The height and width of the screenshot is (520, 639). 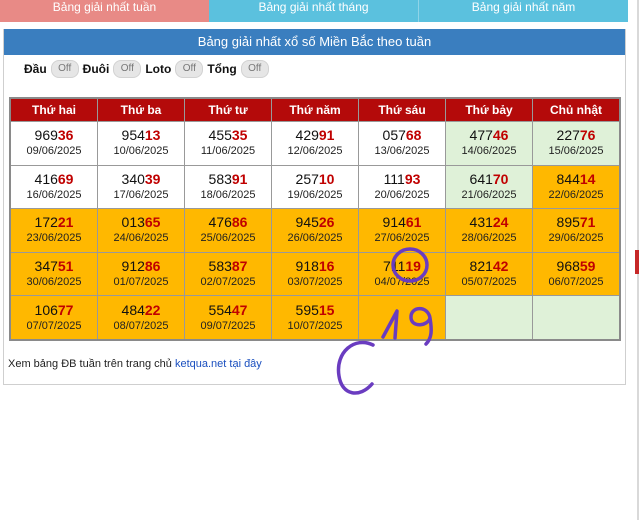 I want to click on draw-date: 14/06/2025, so click(x=489, y=151).